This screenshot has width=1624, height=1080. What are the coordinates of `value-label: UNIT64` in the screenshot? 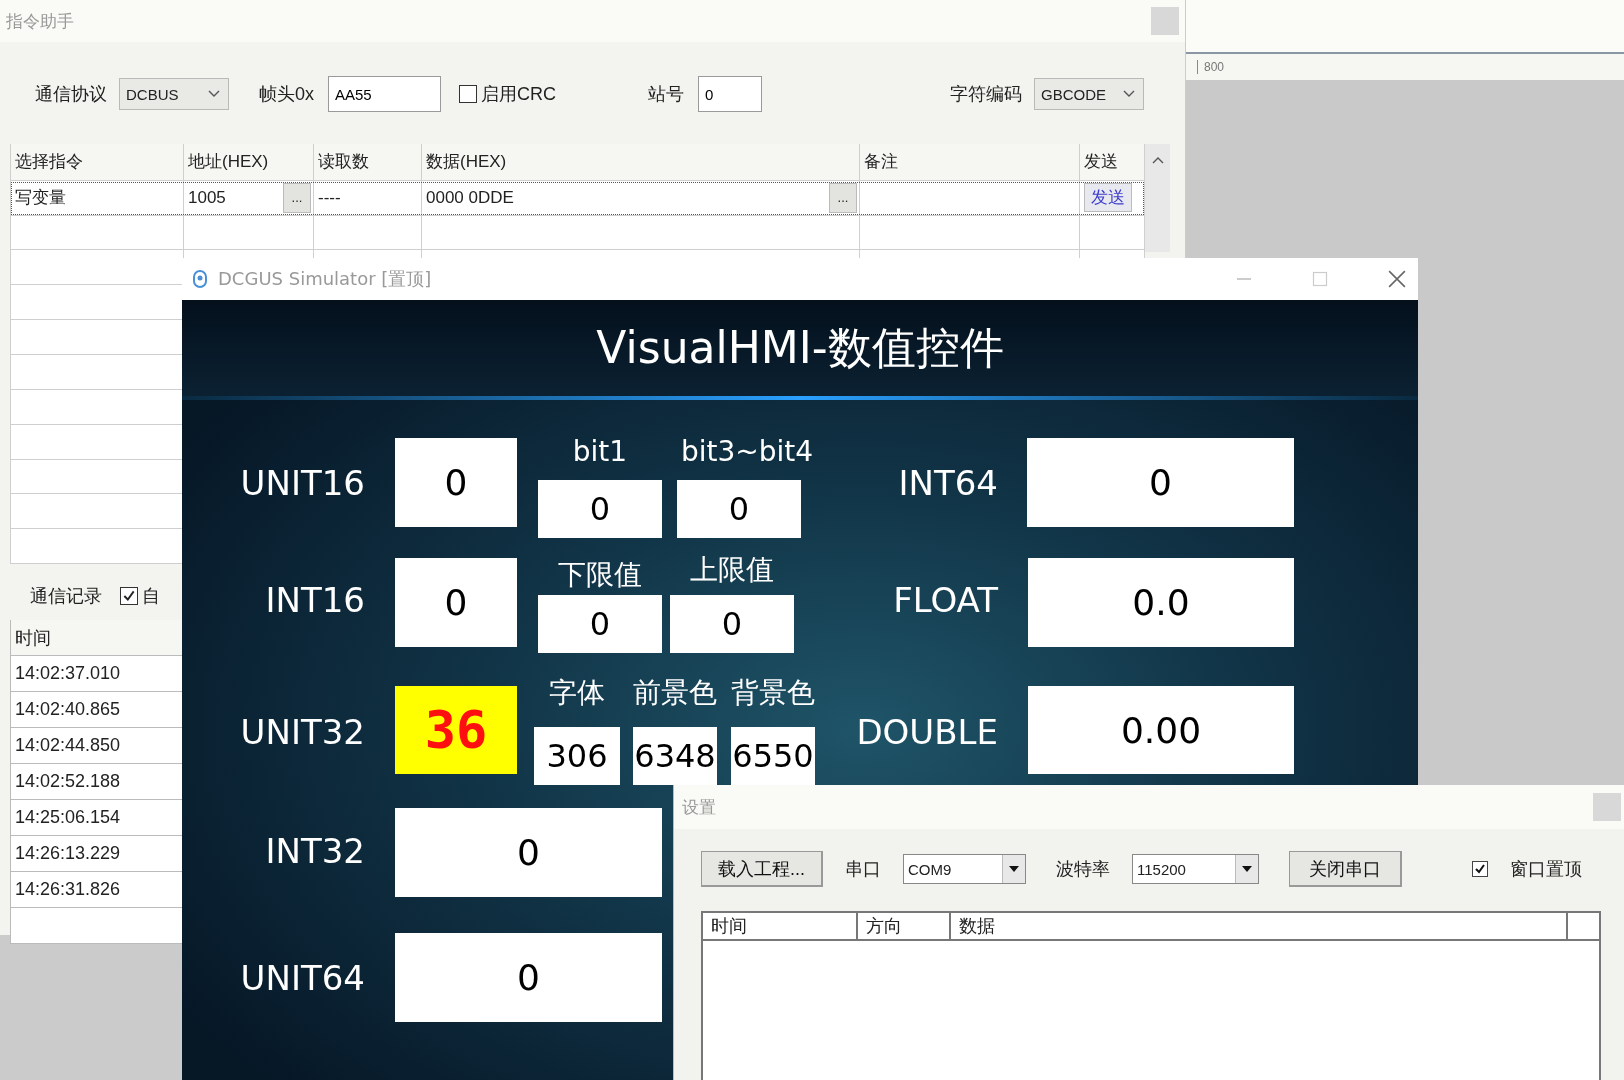 It's located at (302, 978).